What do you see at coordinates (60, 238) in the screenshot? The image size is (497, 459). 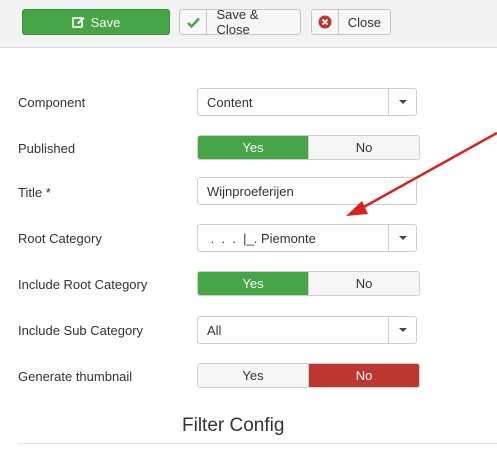 I see `root-category-label: Root Category` at bounding box center [60, 238].